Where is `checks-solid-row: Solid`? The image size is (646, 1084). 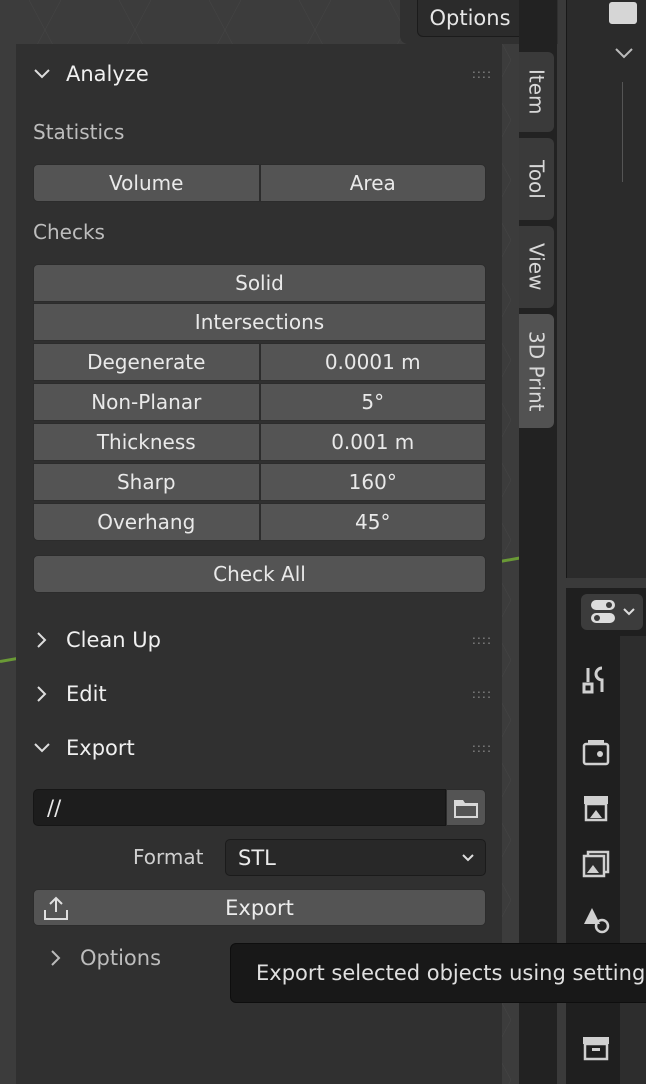
checks-solid-row: Solid is located at coordinates (259, 283).